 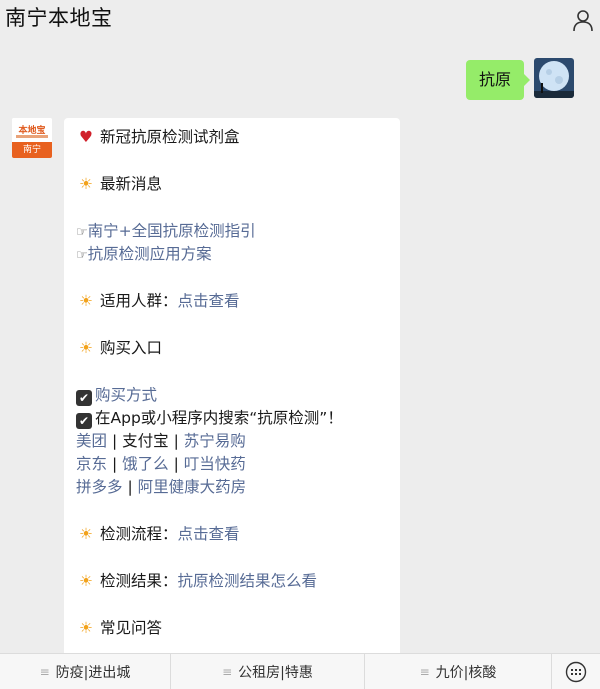 What do you see at coordinates (170, 137) in the screenshot?
I see `reply-heading: 新冠抗原检测试剂盒` at bounding box center [170, 137].